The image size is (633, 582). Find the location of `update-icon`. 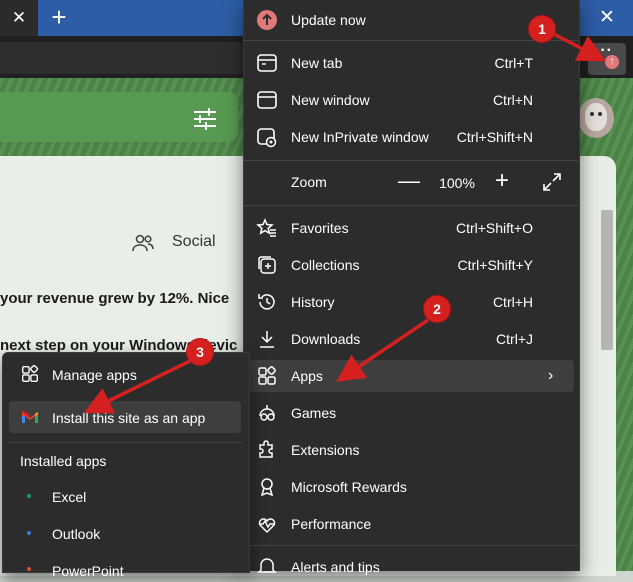

update-icon is located at coordinates (267, 20).